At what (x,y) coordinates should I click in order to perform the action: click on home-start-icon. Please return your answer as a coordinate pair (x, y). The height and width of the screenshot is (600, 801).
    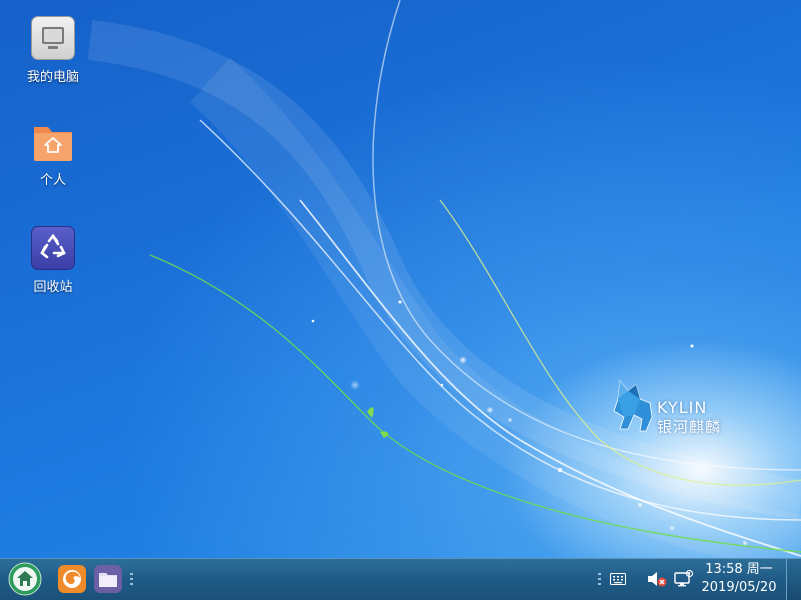
    Looking at the image, I should click on (25, 579).